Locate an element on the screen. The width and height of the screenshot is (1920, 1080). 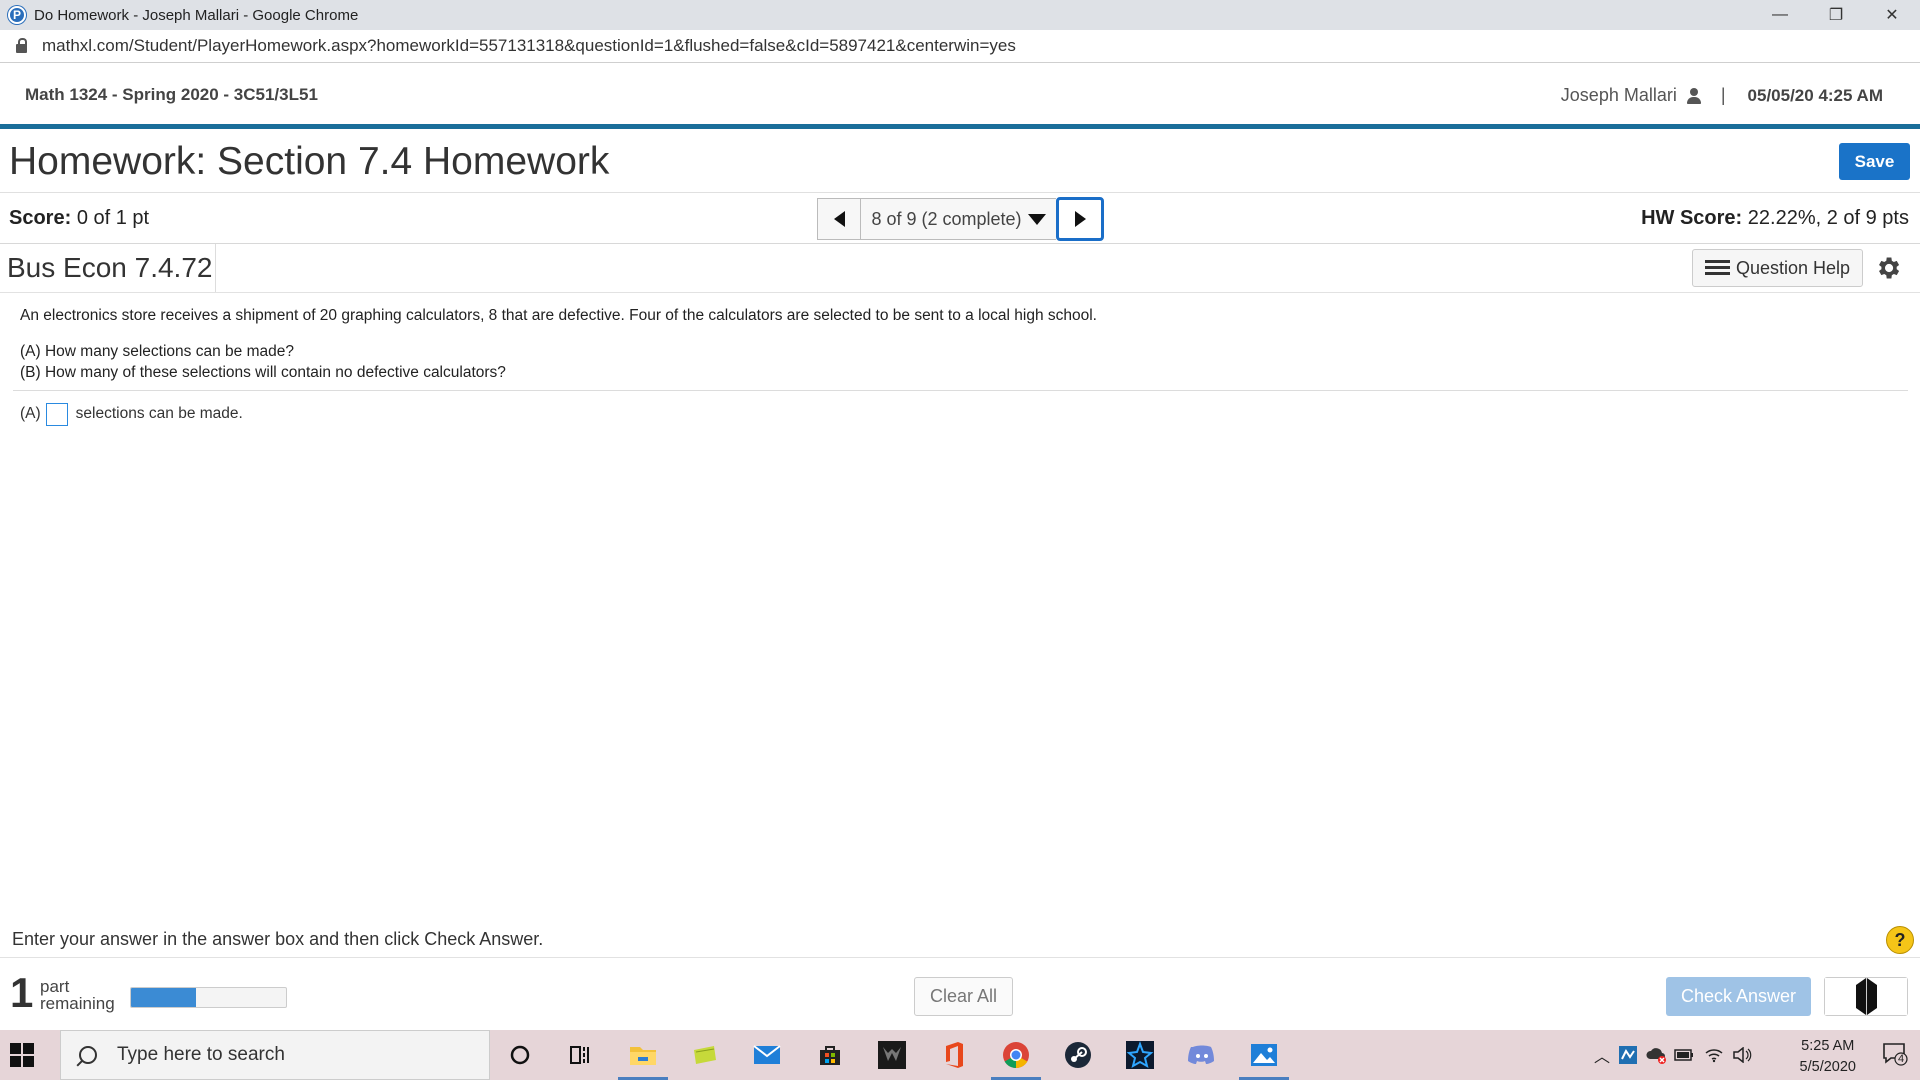
previous-question-button is located at coordinates (839, 219).